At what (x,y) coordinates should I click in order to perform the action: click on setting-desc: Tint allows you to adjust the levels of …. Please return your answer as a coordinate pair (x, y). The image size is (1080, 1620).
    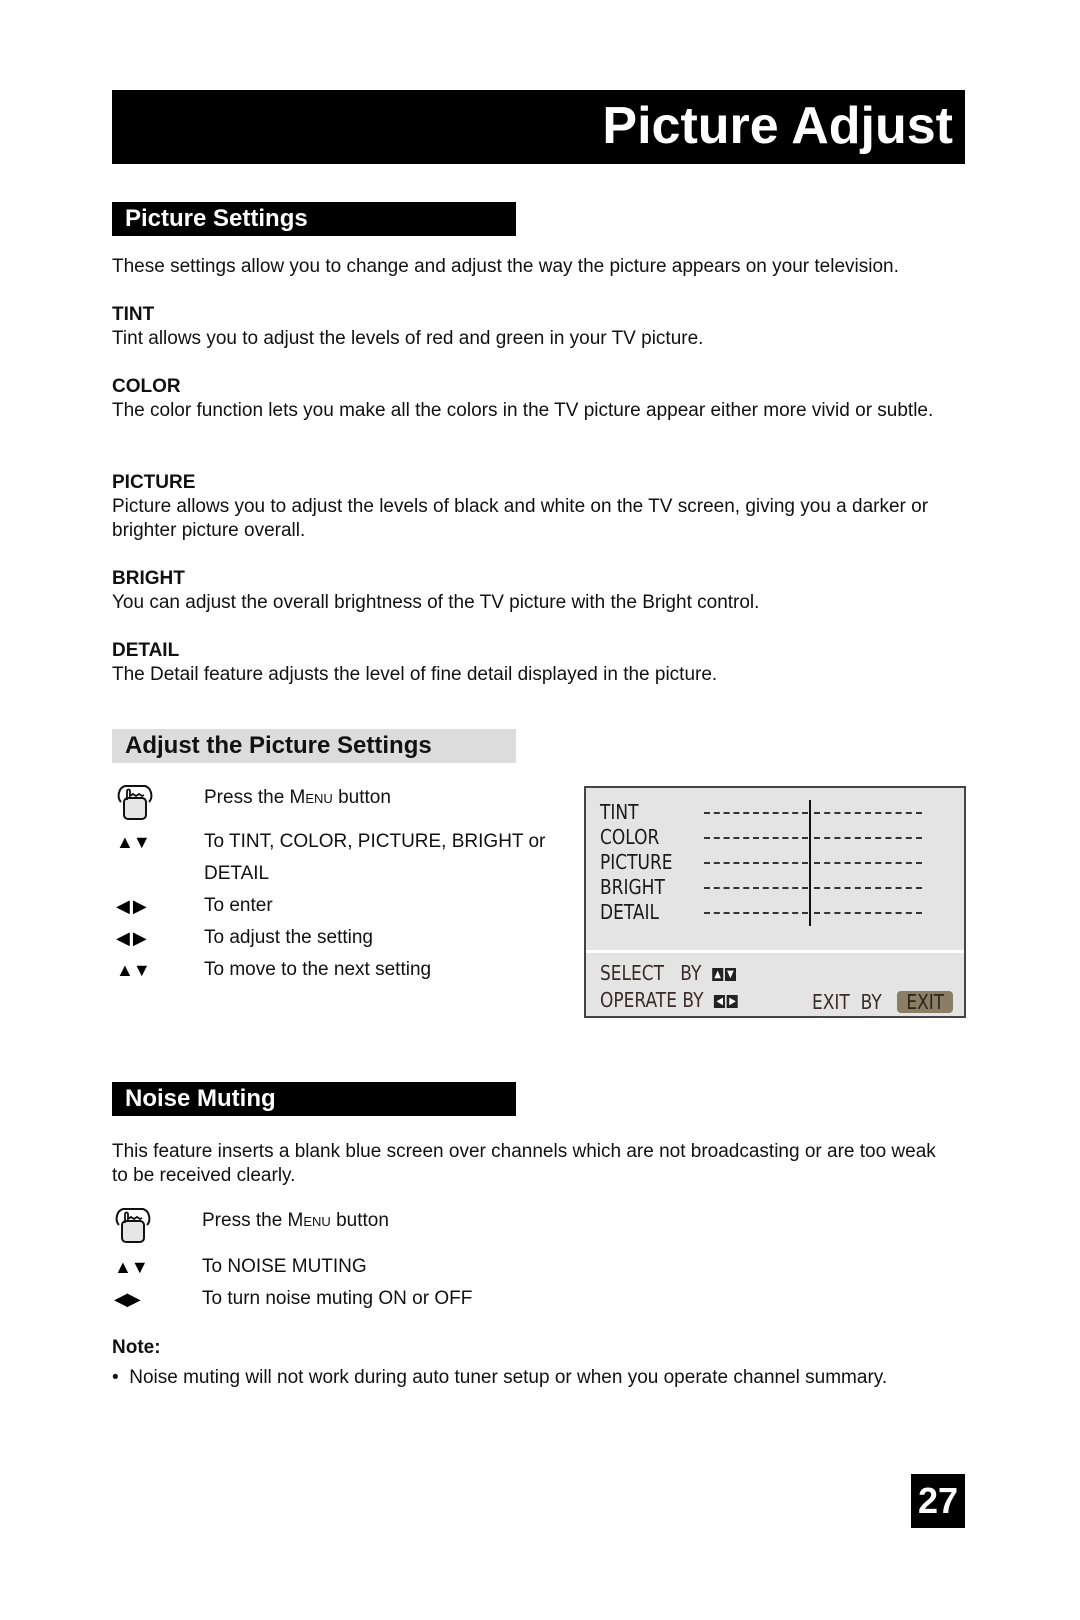
    Looking at the image, I should click on (408, 338).